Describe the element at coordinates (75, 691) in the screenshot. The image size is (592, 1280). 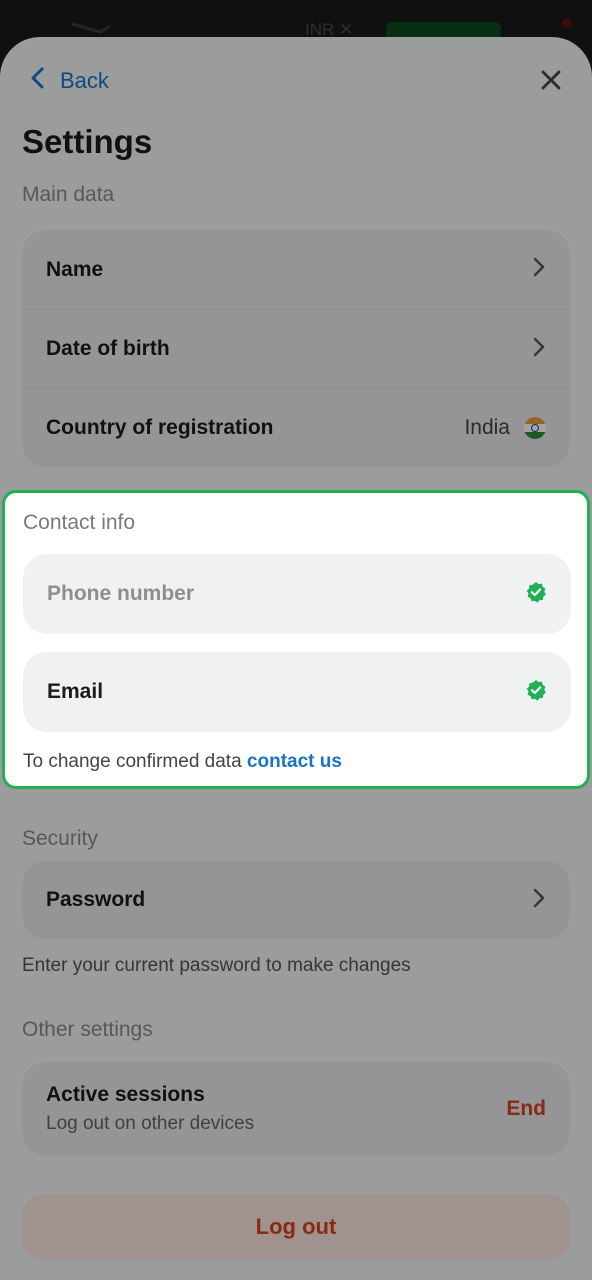
I see `email-label: Email` at that location.